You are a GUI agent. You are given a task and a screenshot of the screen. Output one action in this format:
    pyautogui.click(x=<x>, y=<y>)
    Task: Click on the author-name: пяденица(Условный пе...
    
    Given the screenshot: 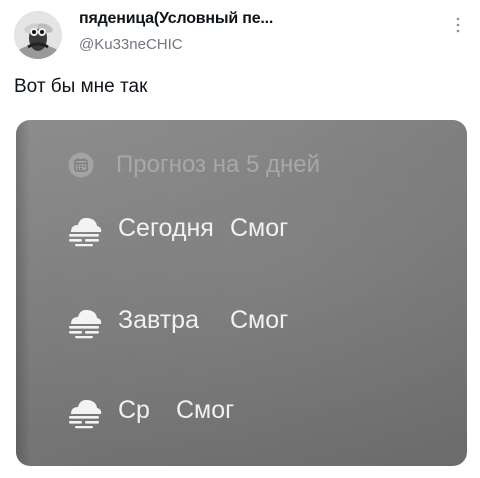 What is the action you would take?
    pyautogui.click(x=176, y=19)
    